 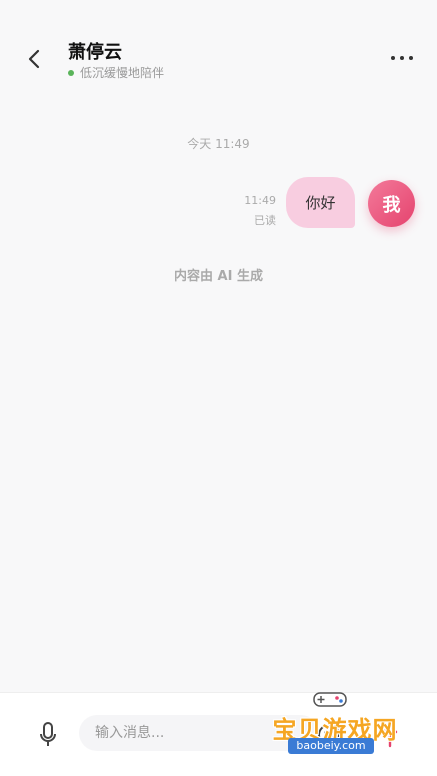 What do you see at coordinates (320, 202) in the screenshot?
I see `message-bubble: 你好` at bounding box center [320, 202].